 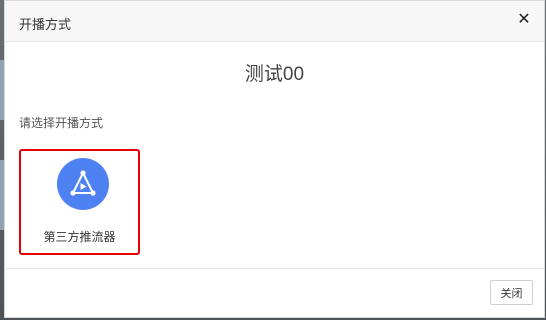 I want to click on dialog-header: 开播方式 ✕, so click(x=274, y=21).